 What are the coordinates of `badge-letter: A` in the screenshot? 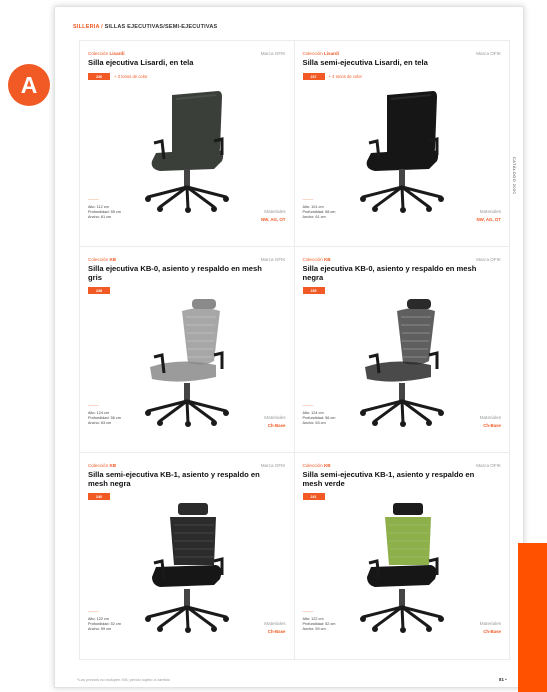 It's located at (29, 84).